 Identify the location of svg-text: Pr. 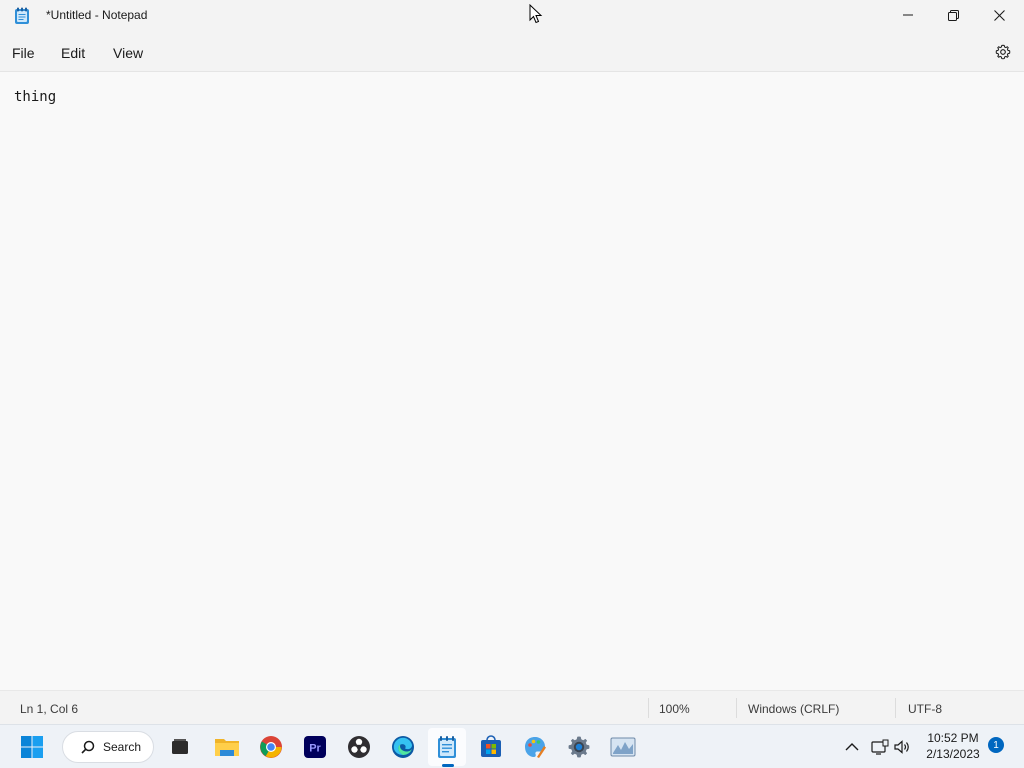
(315, 749).